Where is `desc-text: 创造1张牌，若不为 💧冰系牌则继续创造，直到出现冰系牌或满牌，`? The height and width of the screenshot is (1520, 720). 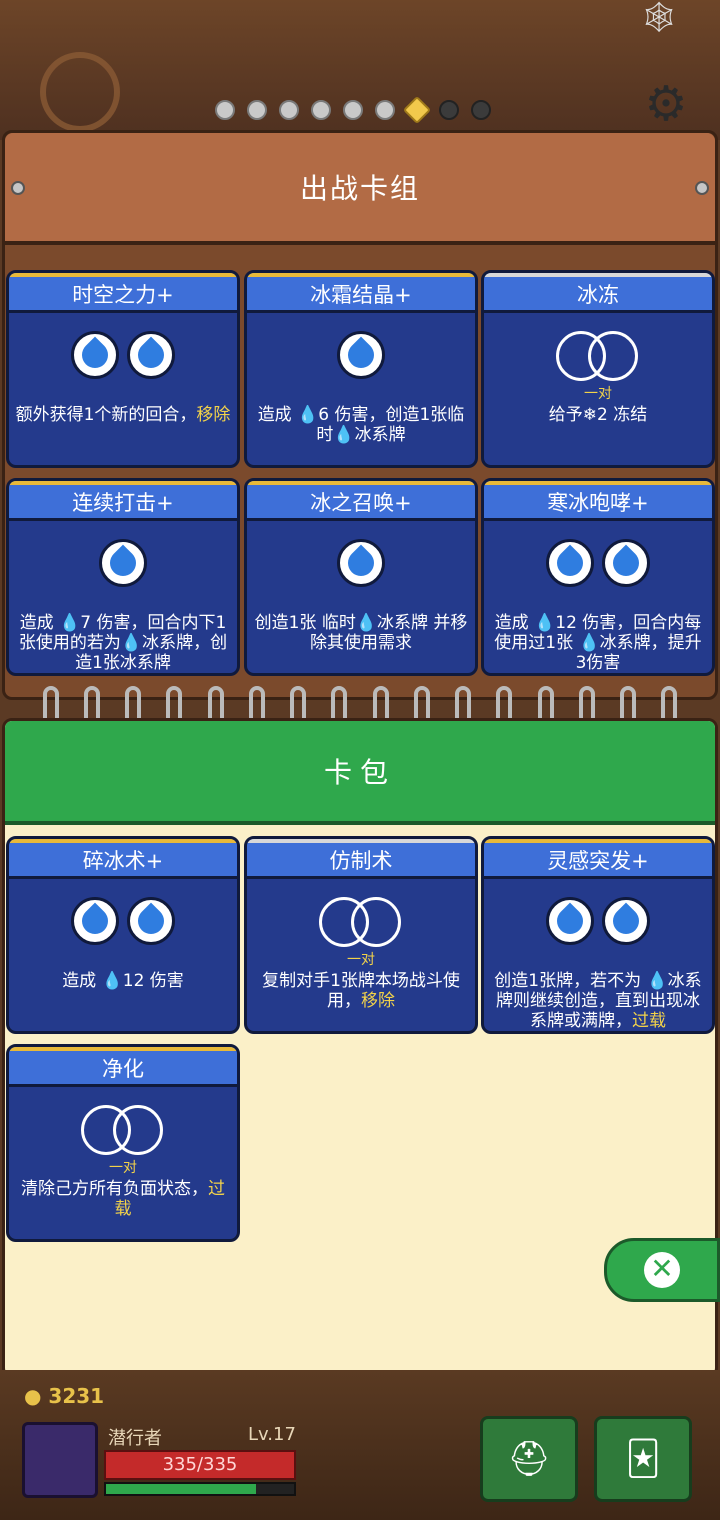 desc-text: 创造1张牌，若不为 💧冰系牌则继续创造，直到出现冰系牌或满牌， is located at coordinates (598, 1001).